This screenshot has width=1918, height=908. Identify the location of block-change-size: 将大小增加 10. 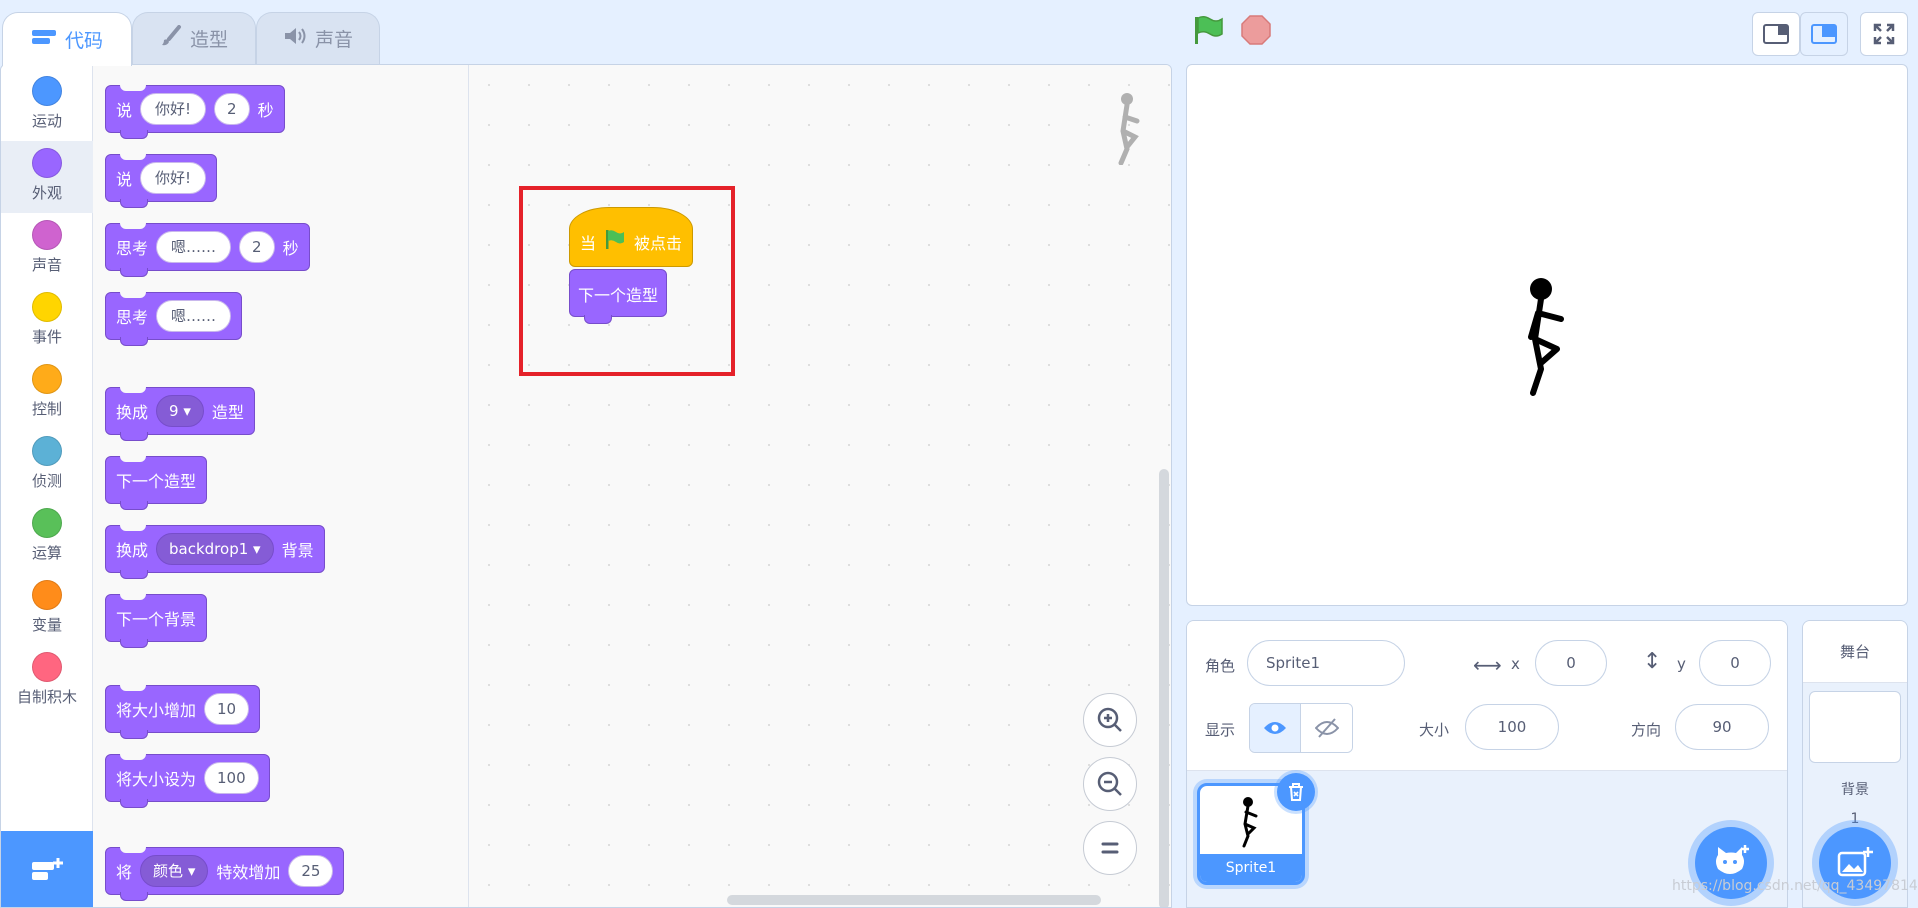
(183, 712).